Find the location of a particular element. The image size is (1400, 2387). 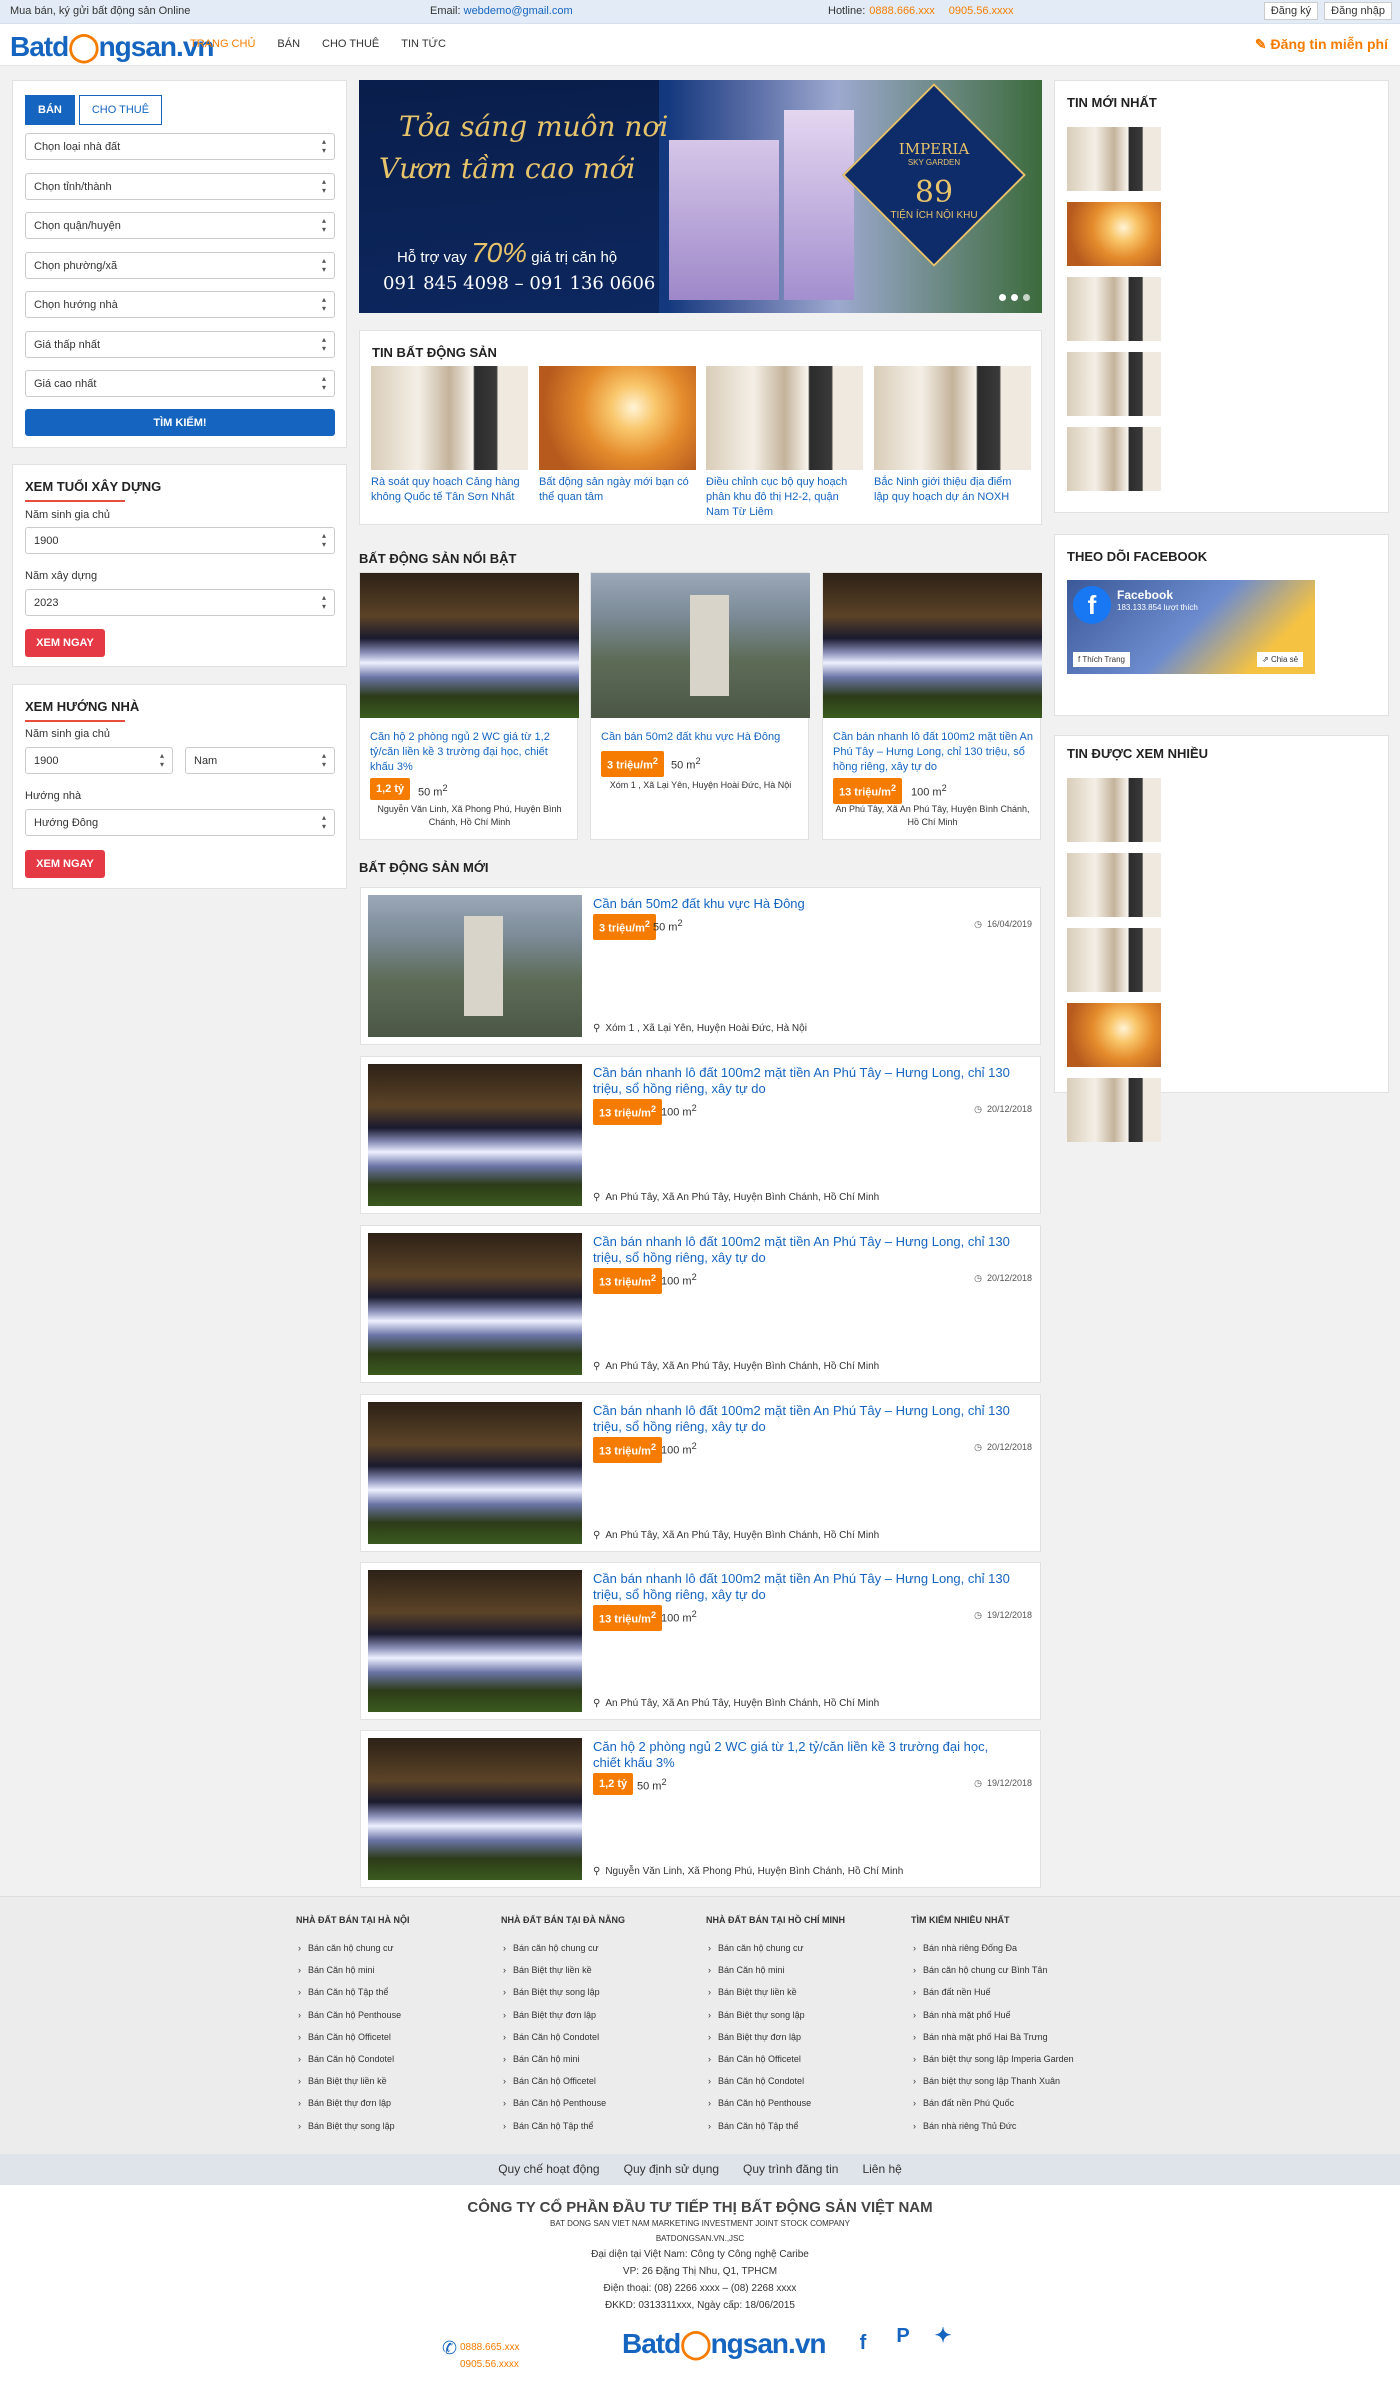

ward-select: Chọn phường/xã is located at coordinates (180, 265).